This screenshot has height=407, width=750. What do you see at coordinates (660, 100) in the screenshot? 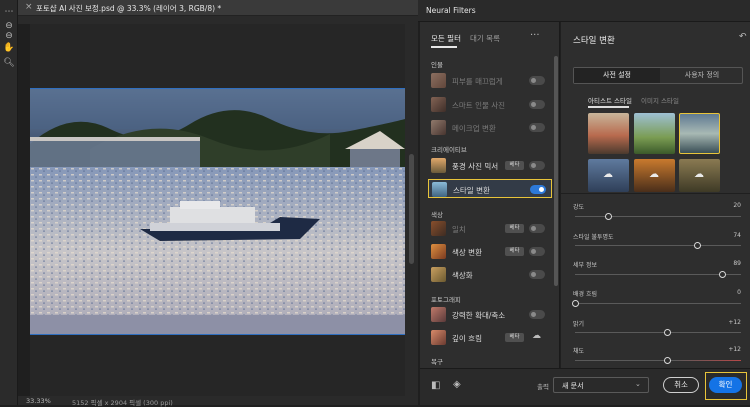
I see `tab-image-style: 이미지 스타일` at bounding box center [660, 100].